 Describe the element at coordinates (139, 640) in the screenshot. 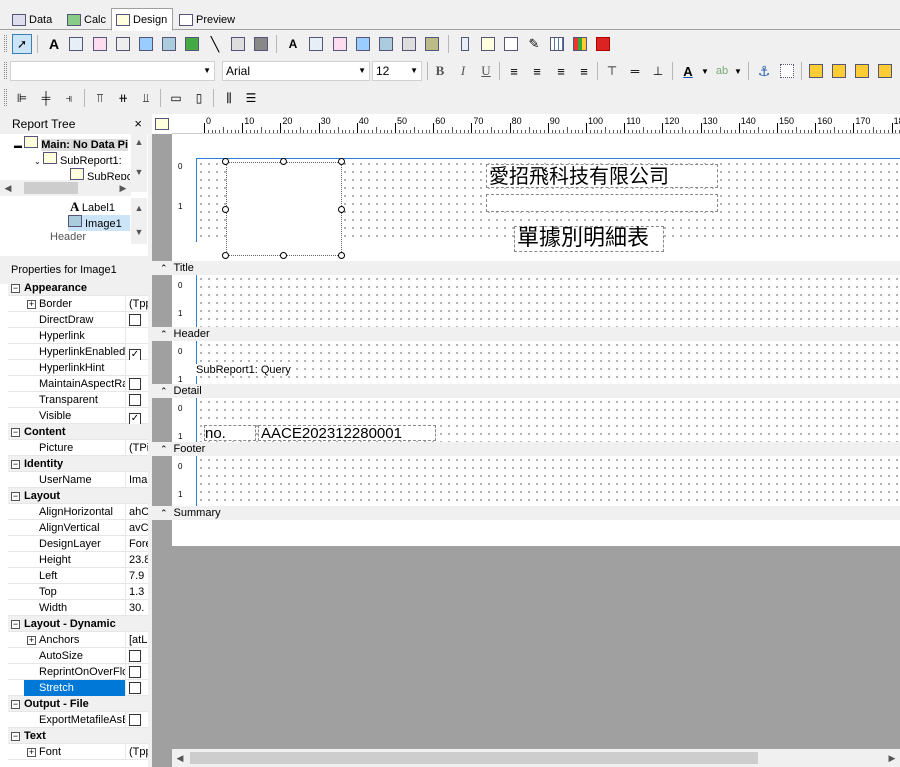

I see `property-value: [atL` at that location.